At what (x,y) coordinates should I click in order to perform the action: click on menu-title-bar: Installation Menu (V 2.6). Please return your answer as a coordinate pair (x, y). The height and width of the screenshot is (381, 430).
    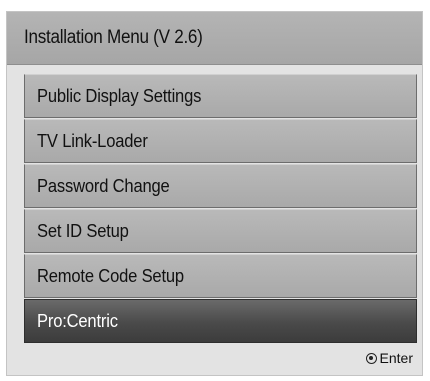
    Looking at the image, I should click on (214, 38).